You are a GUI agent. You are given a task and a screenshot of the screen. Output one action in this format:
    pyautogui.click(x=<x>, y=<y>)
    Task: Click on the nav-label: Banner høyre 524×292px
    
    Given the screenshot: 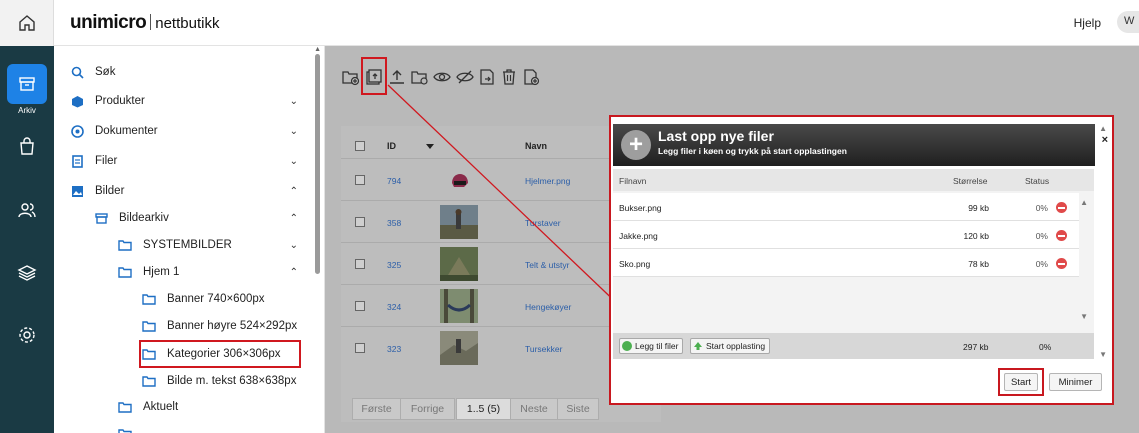 What is the action you would take?
    pyautogui.click(x=232, y=326)
    